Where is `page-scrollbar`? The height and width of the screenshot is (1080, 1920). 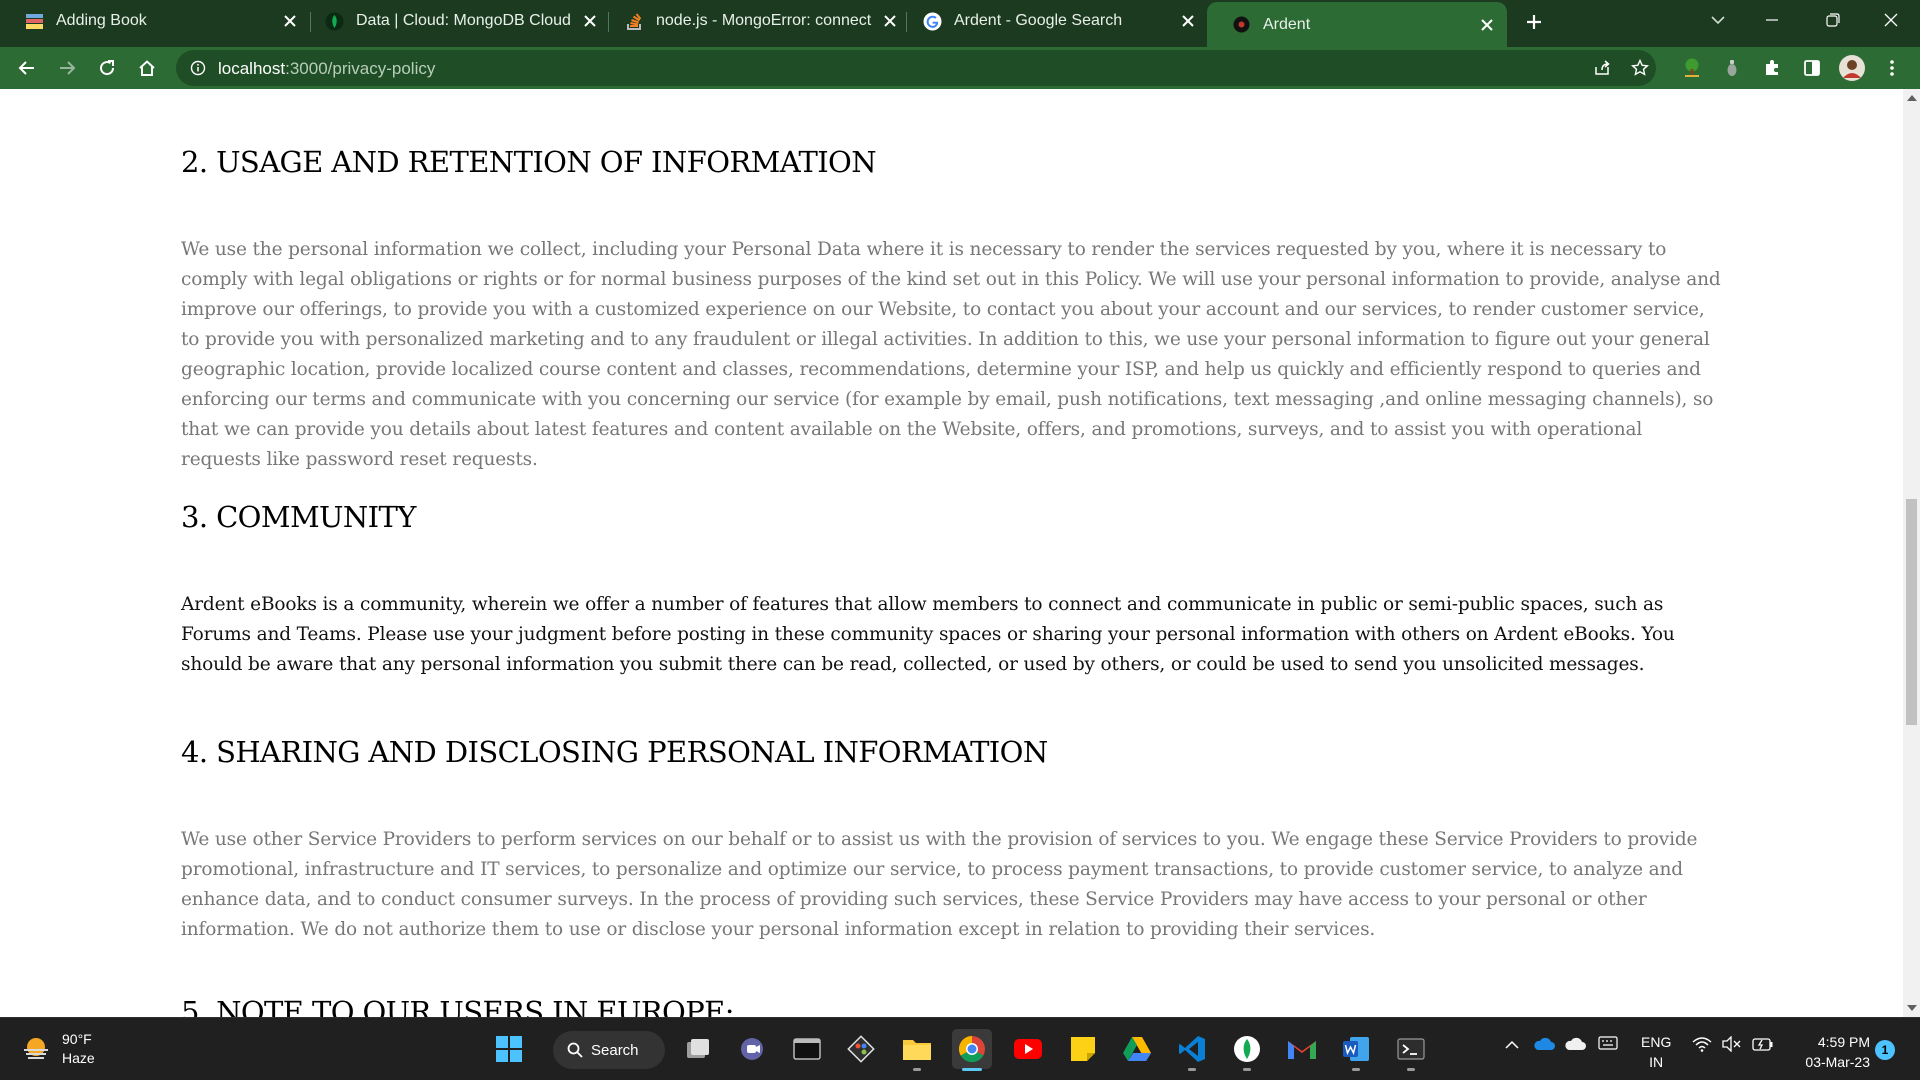
page-scrollbar is located at coordinates (1911, 553).